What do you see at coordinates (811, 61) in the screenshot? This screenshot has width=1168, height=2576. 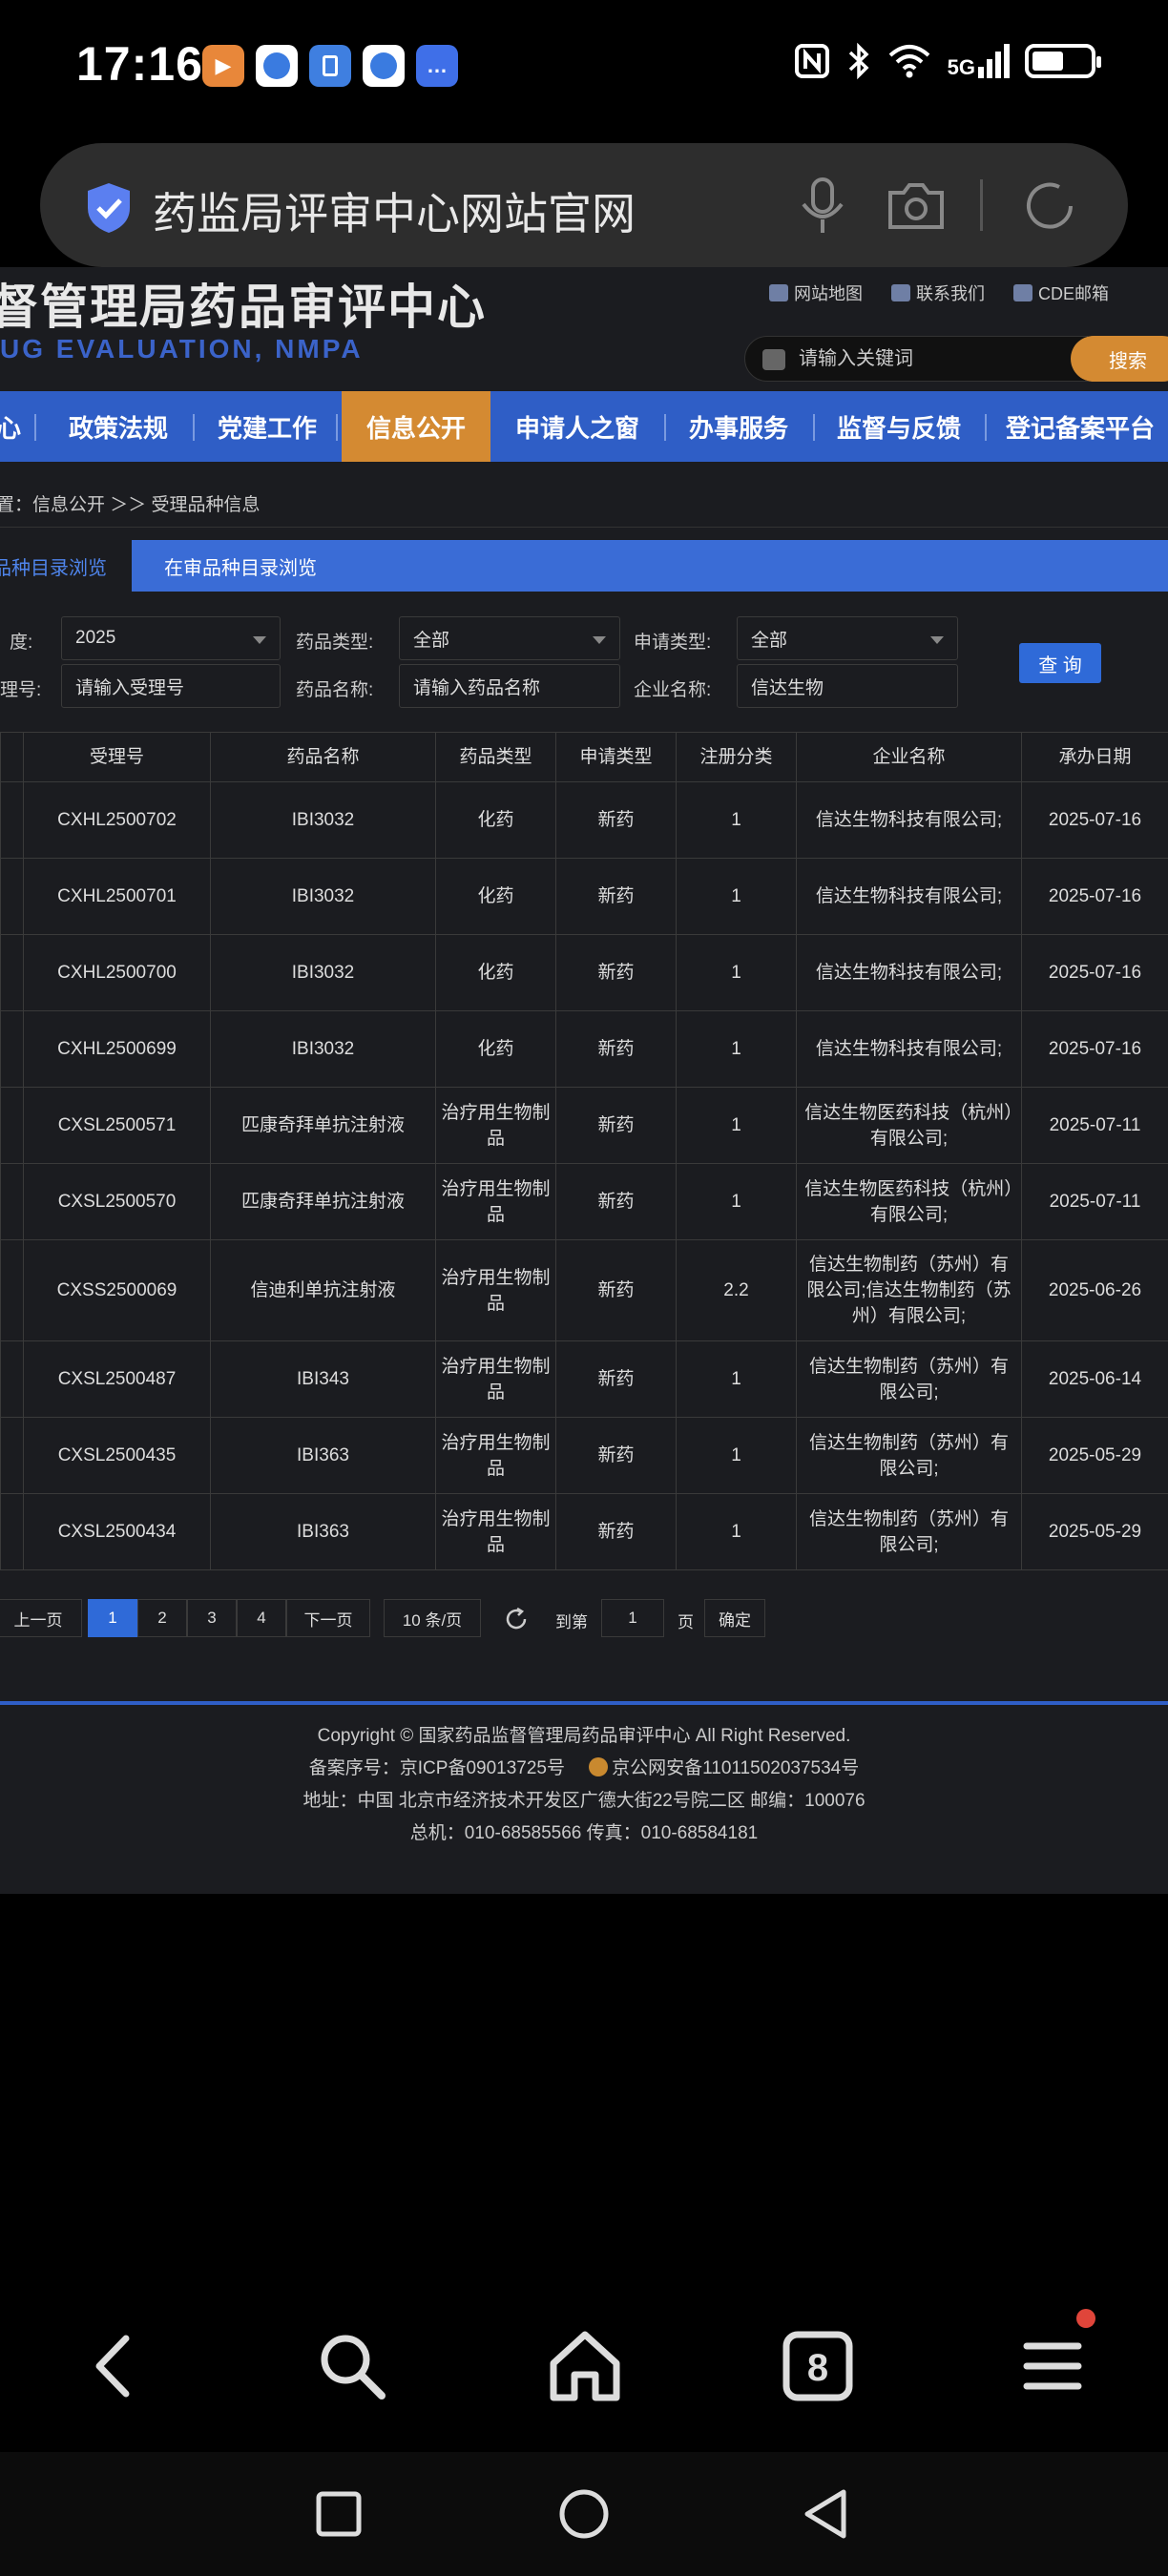 I see `nfc-icon` at bounding box center [811, 61].